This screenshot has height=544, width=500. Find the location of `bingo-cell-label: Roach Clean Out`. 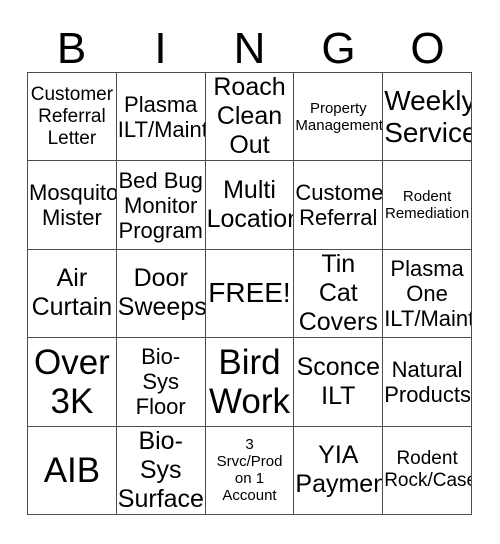

bingo-cell-label: Roach Clean Out is located at coordinates (249, 116).